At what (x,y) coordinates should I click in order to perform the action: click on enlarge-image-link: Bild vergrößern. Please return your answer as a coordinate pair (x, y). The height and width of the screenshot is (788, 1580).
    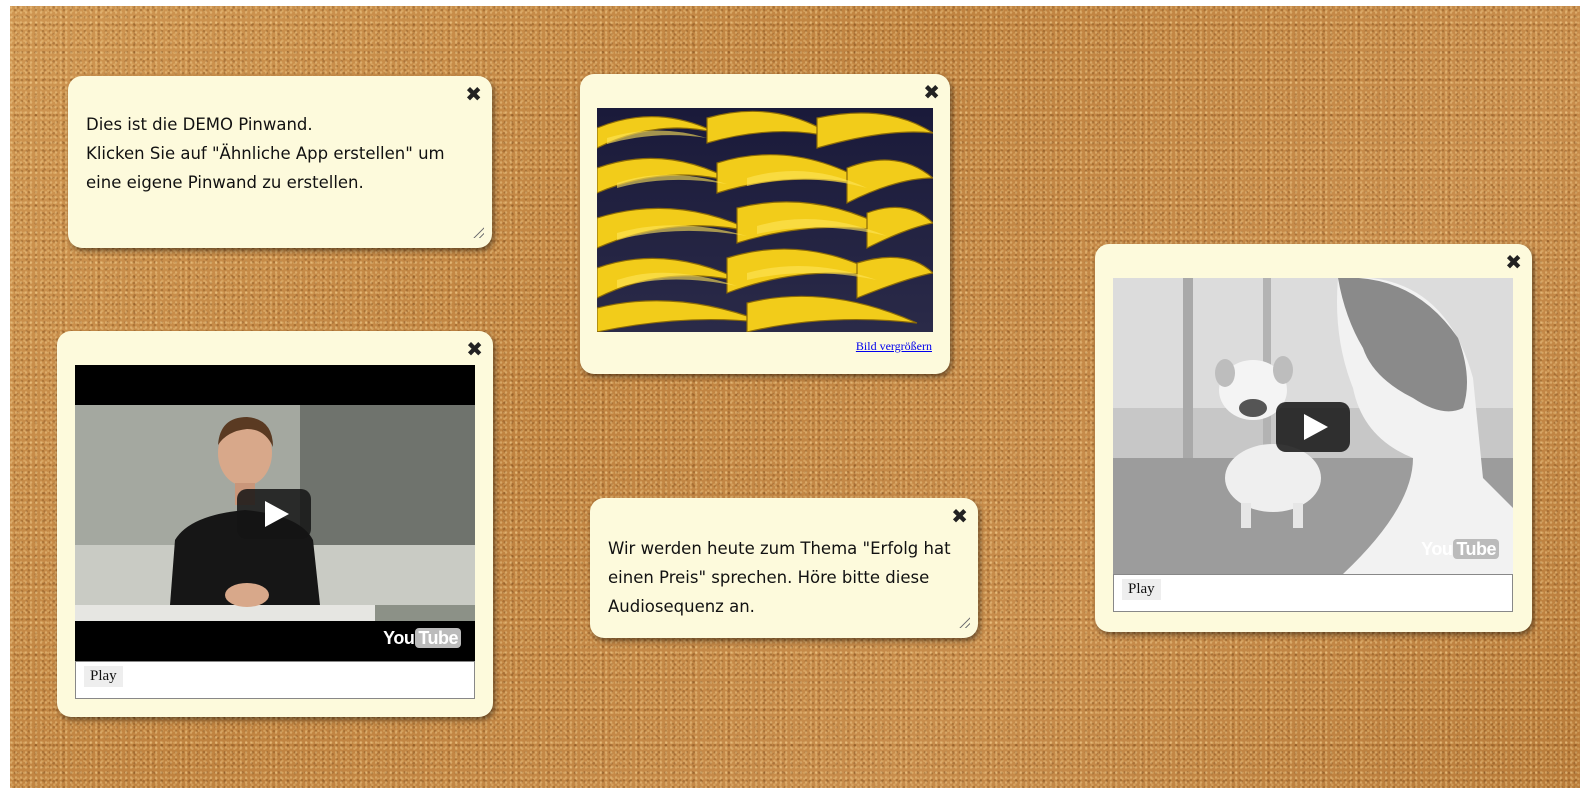
    Looking at the image, I should click on (894, 346).